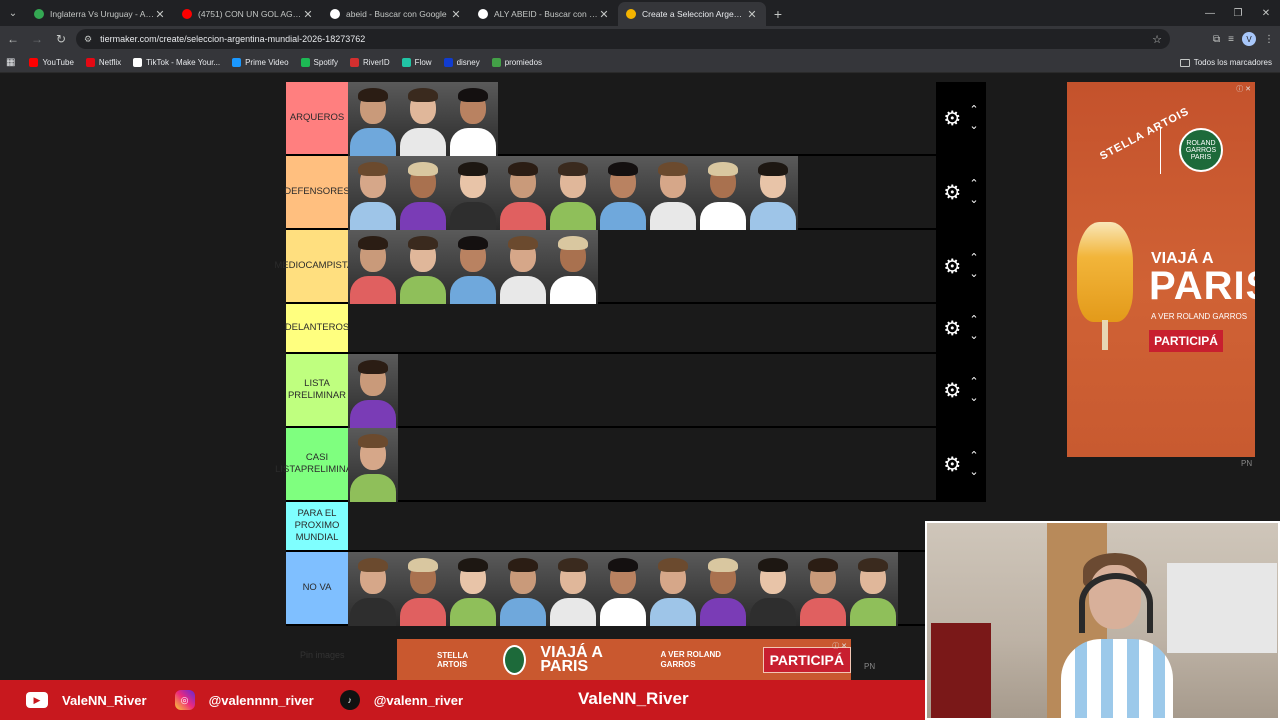 This screenshot has height=720, width=1280. I want to click on menu-icon: ⋮, so click(1269, 39).